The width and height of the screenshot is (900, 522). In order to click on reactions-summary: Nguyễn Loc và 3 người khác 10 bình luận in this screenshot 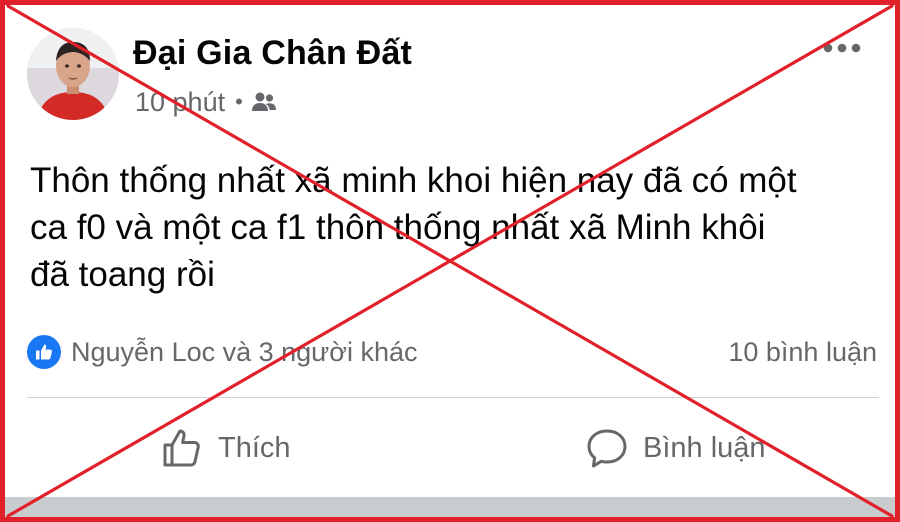, I will do `click(452, 352)`.